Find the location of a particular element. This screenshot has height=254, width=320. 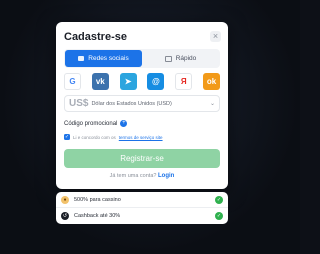

yandex-login-button: Я is located at coordinates (184, 81).